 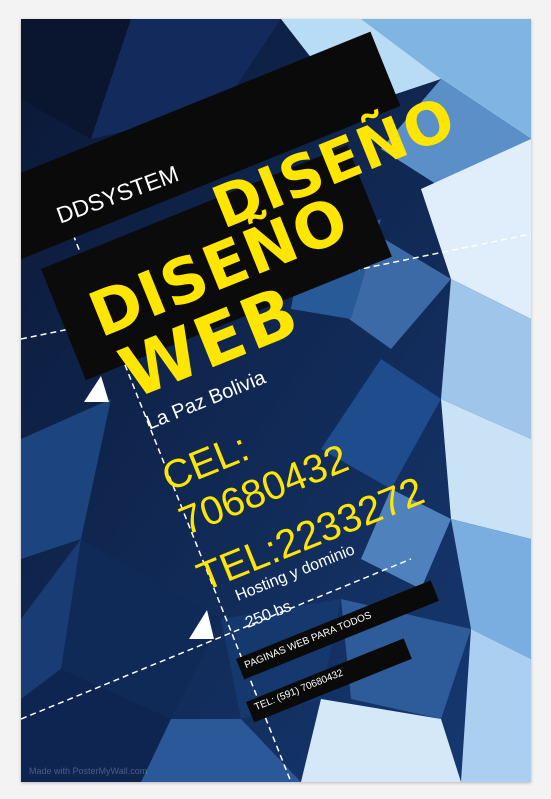 What do you see at coordinates (88, 771) in the screenshot?
I see `watermark: Made with PosterMyWall.com` at bounding box center [88, 771].